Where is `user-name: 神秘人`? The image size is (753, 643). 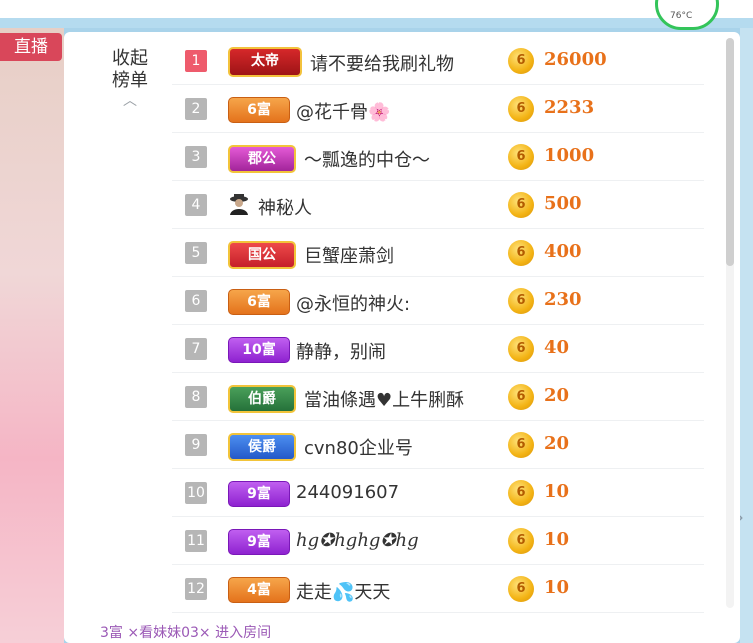 user-name: 神秘人 is located at coordinates (285, 207).